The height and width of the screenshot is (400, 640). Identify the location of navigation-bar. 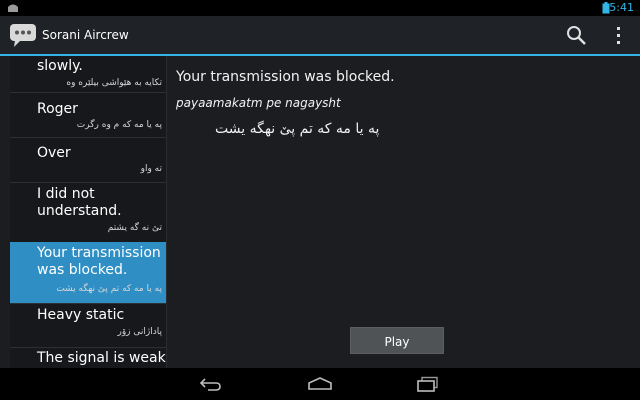
(320, 384).